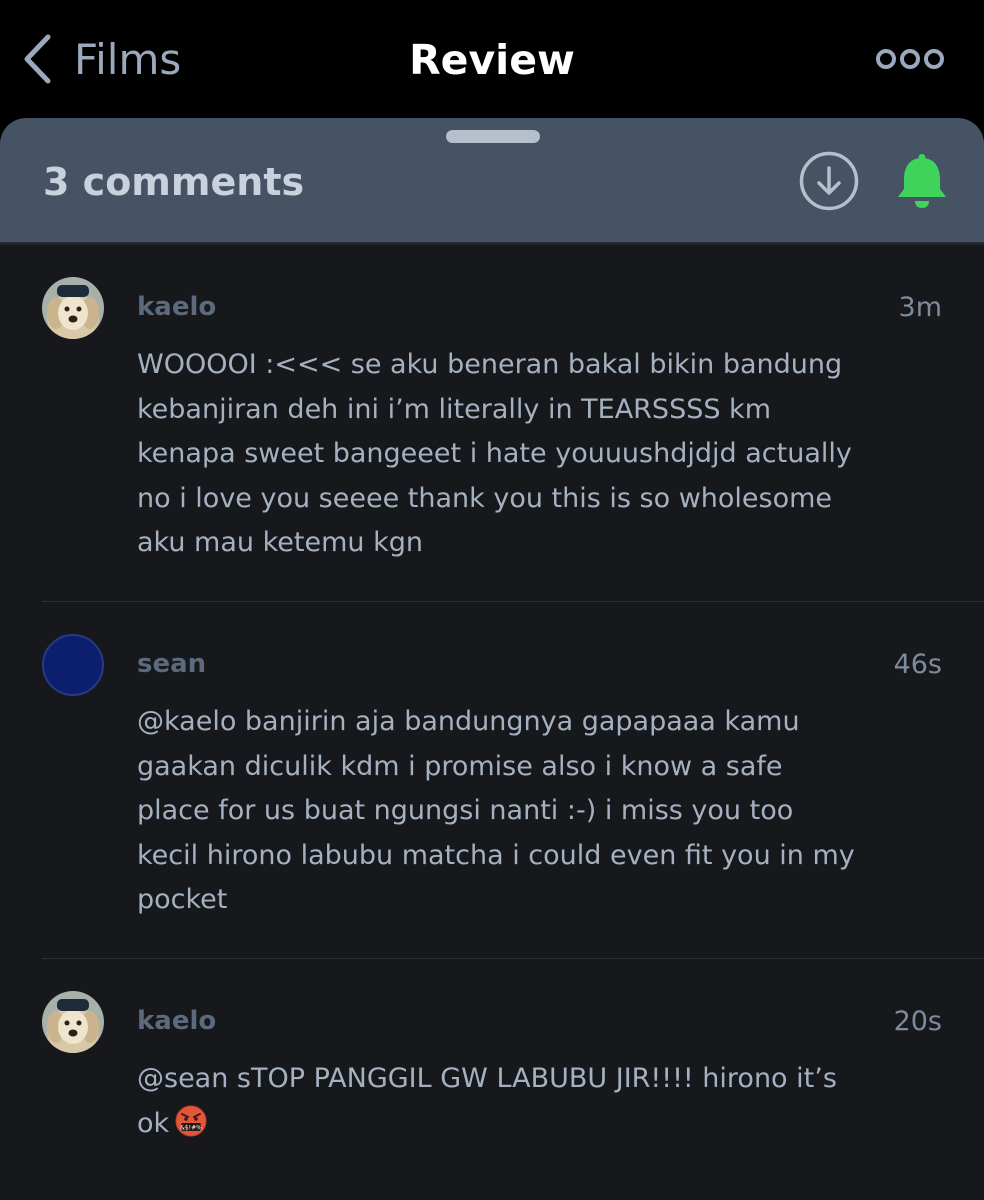  I want to click on comment-timestamp: 46s, so click(917, 664).